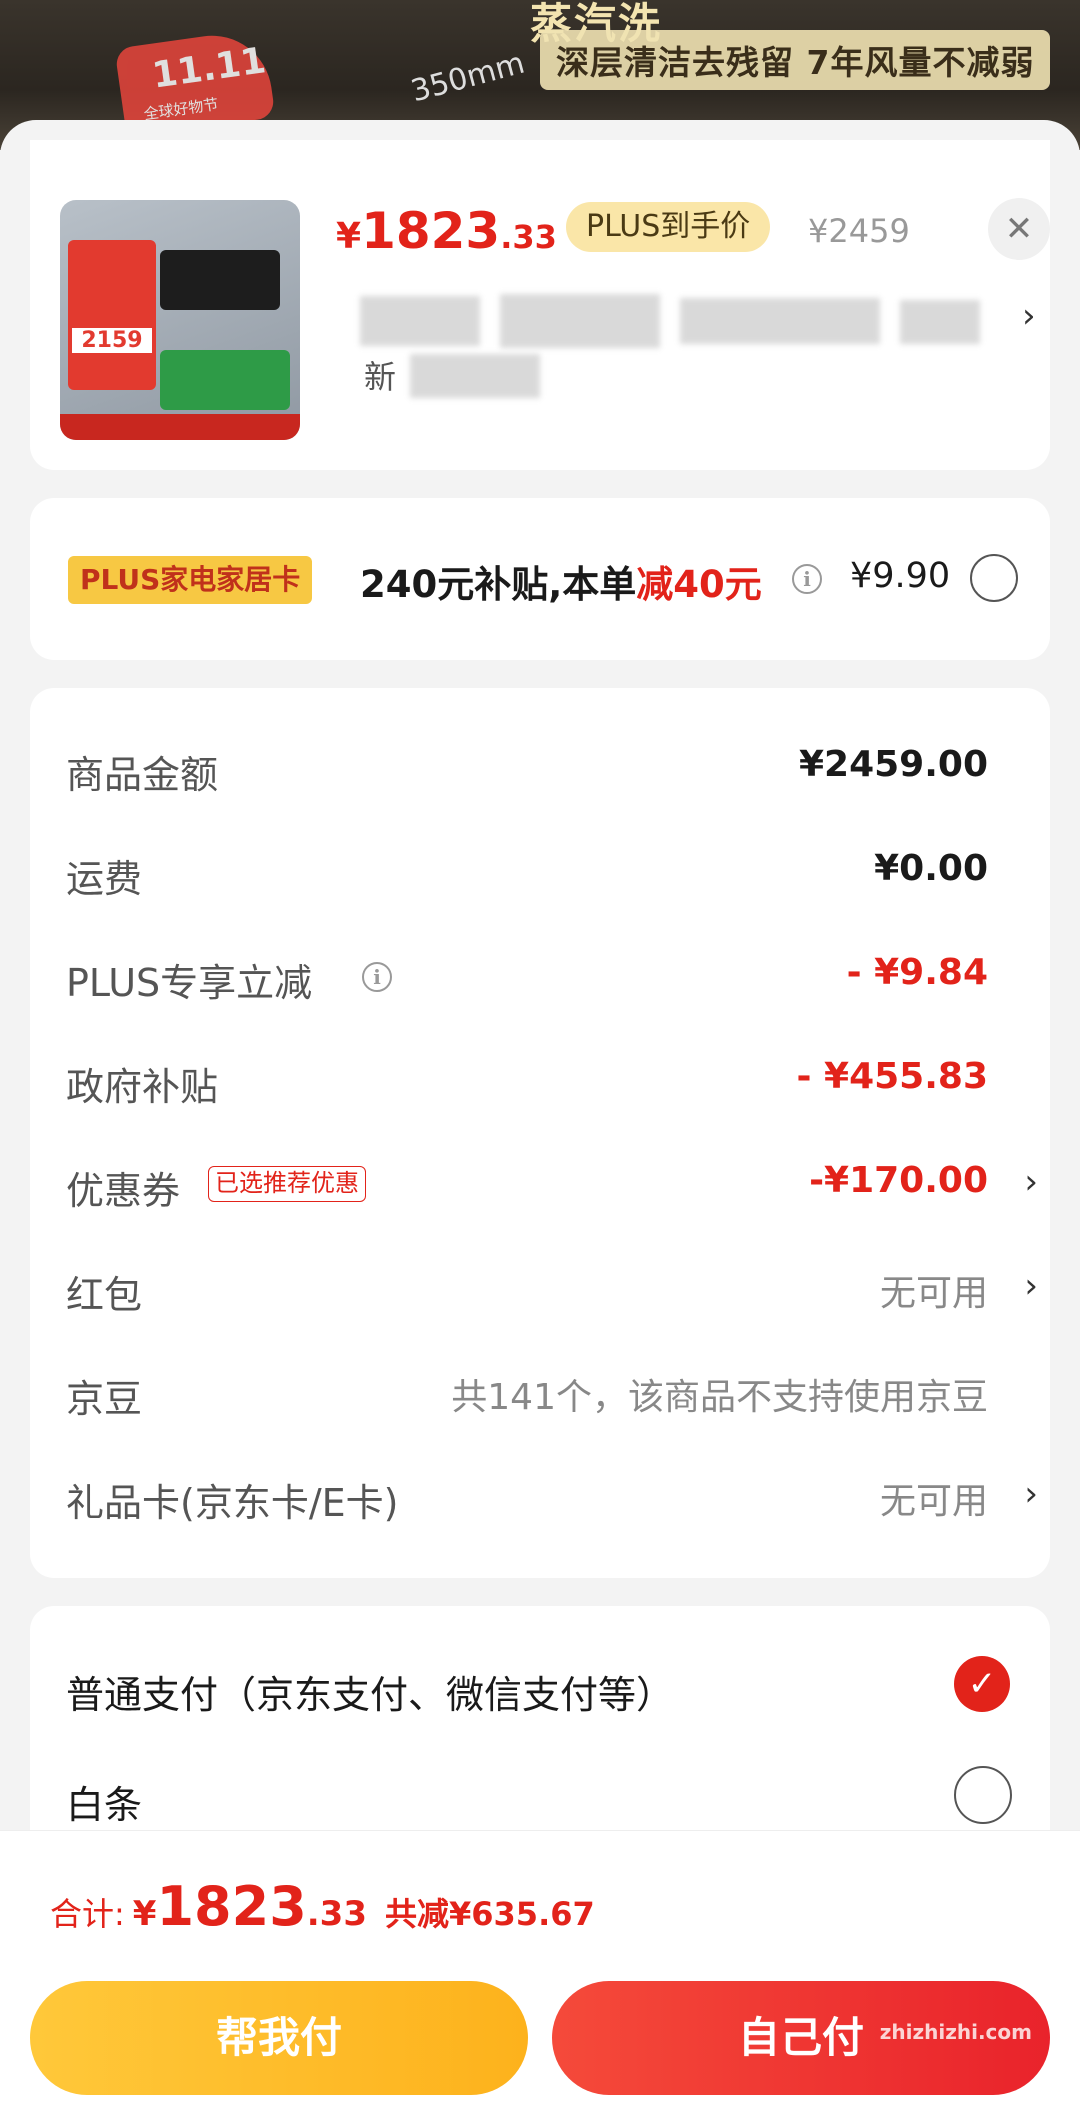 Image resolution: width=1080 pixels, height=2110 pixels. I want to click on fee-value: -¥170.00, so click(898, 1180).